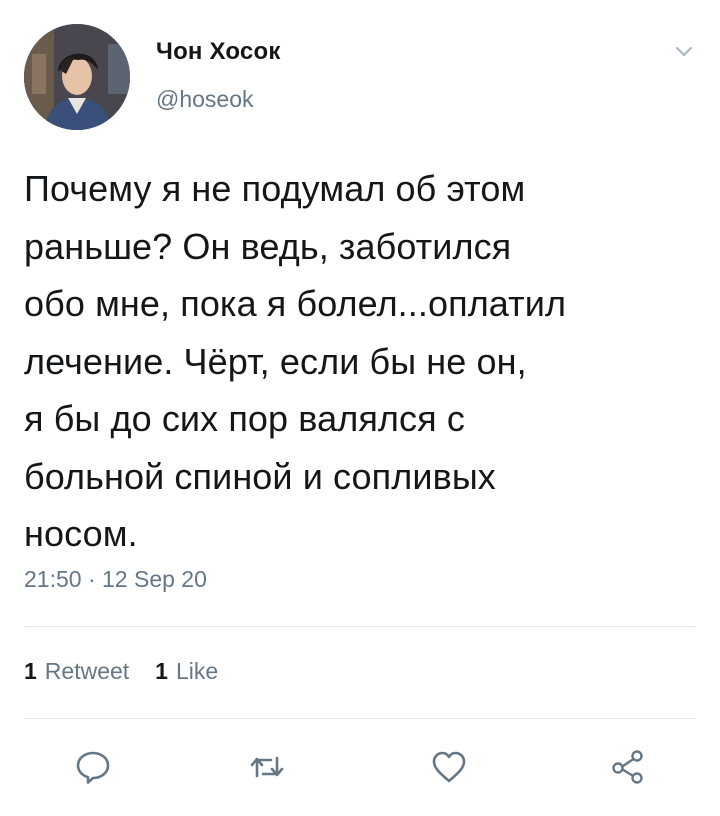  Describe the element at coordinates (87, 671) in the screenshot. I see `retweet-count-label: Retweet` at that location.